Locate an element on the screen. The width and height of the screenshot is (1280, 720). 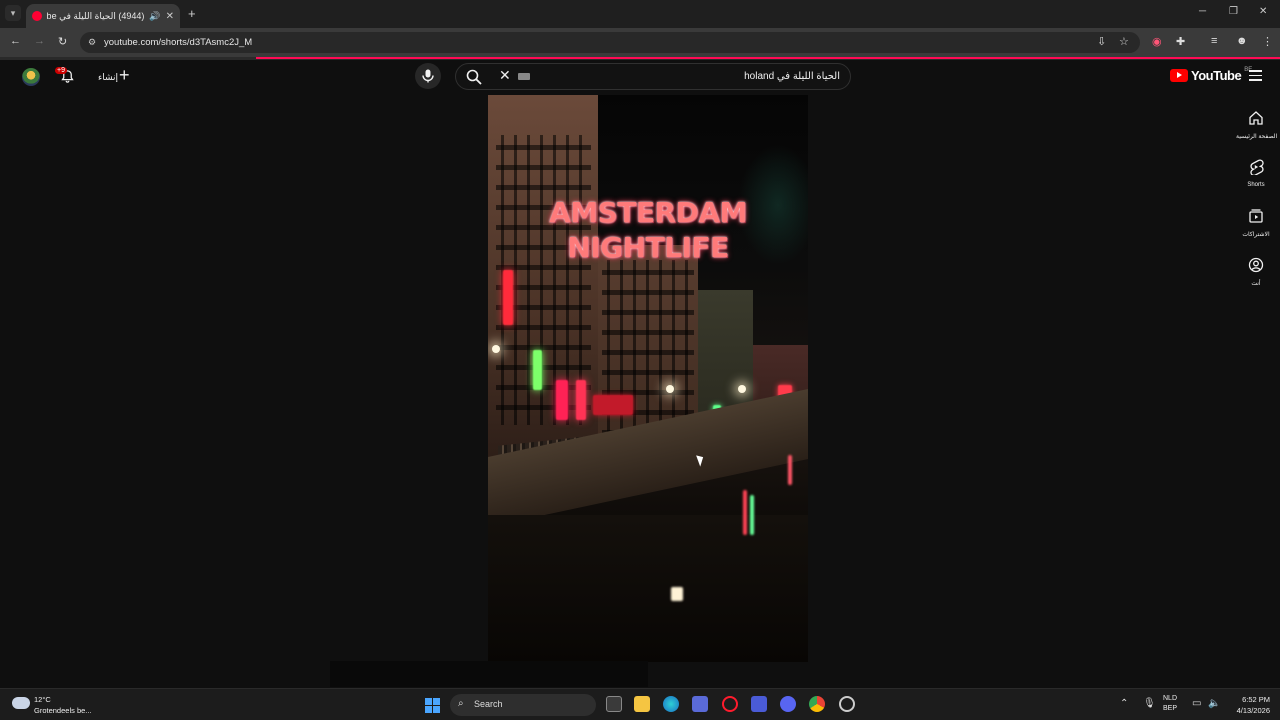
chrome-menu-icon: ⋮ is located at coordinates (1267, 41).